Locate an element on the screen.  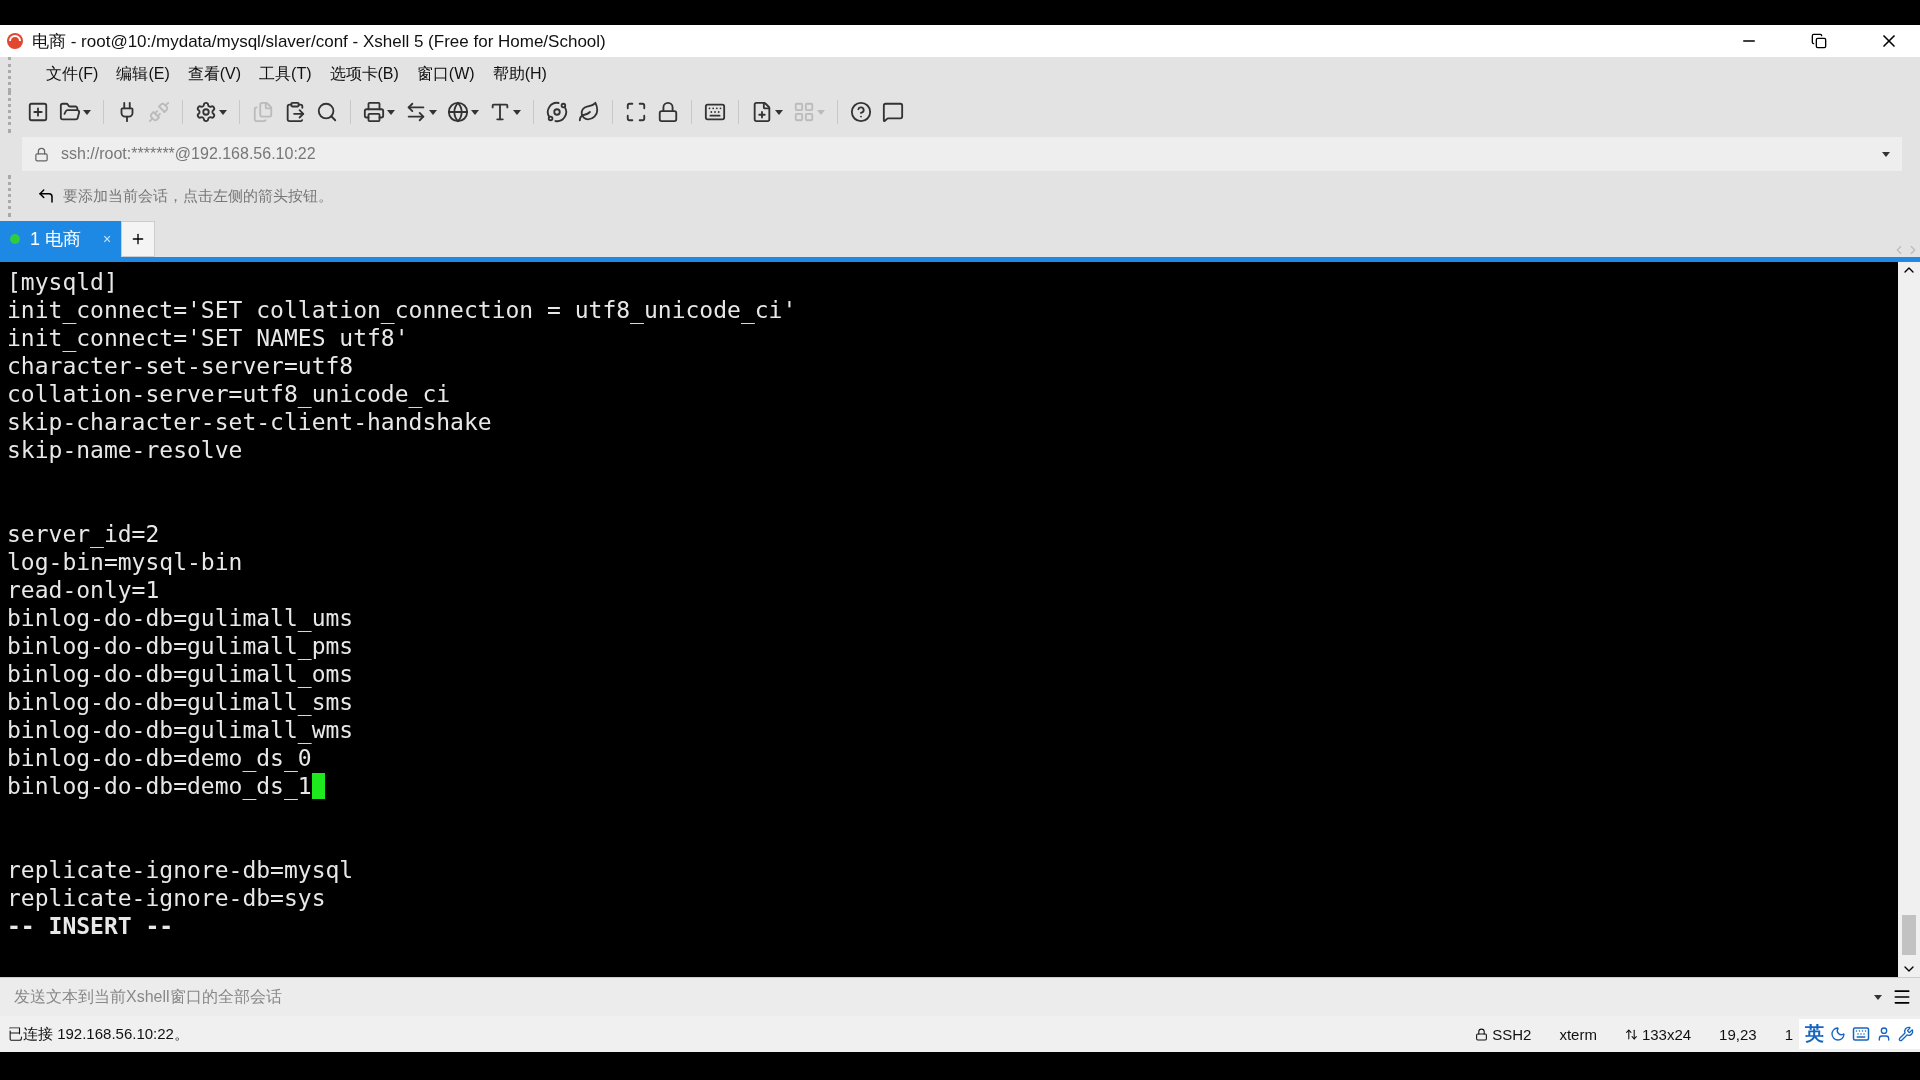
terminal-line: binlog-do-db=gulimall_pms is located at coordinates (180, 646).